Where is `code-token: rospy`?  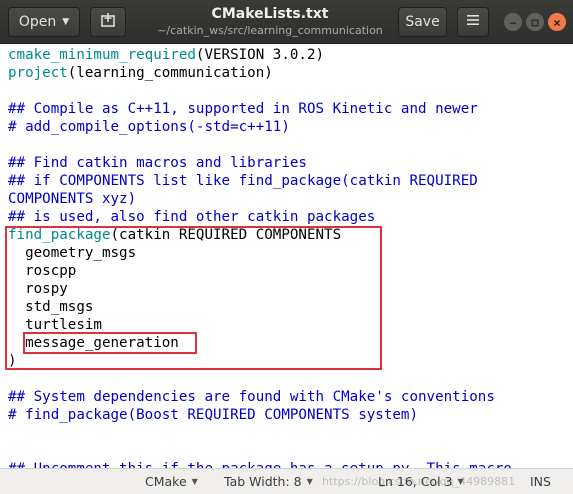
code-token: rospy is located at coordinates (38, 289).